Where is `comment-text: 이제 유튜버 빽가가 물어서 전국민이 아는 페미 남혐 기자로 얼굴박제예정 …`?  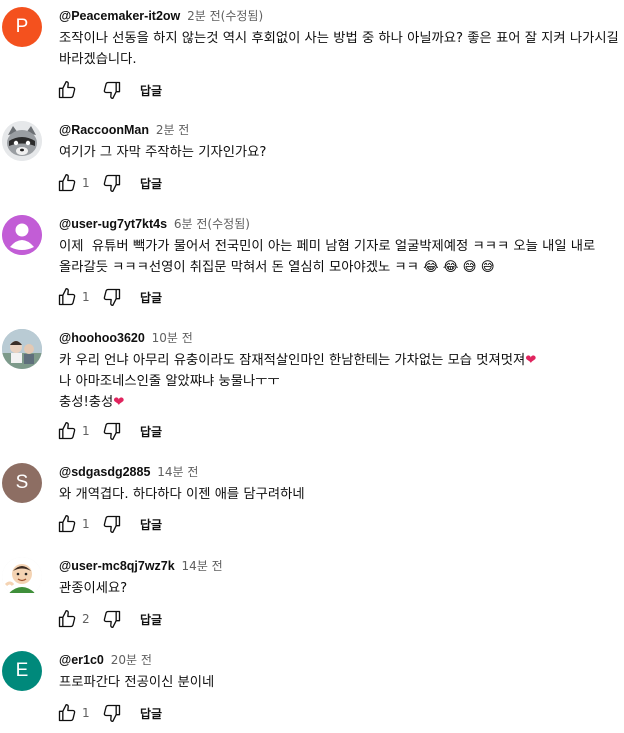 comment-text: 이제 유튜버 빽가가 물어서 전국민이 아는 페미 남혐 기자로 얼굴박제예정 … is located at coordinates (329, 257).